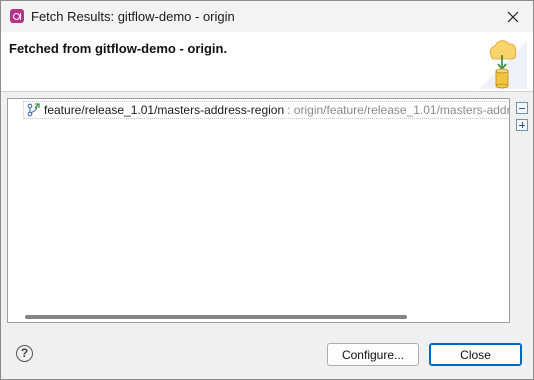  I want to click on horizontal-scrollbar, so click(258, 315).